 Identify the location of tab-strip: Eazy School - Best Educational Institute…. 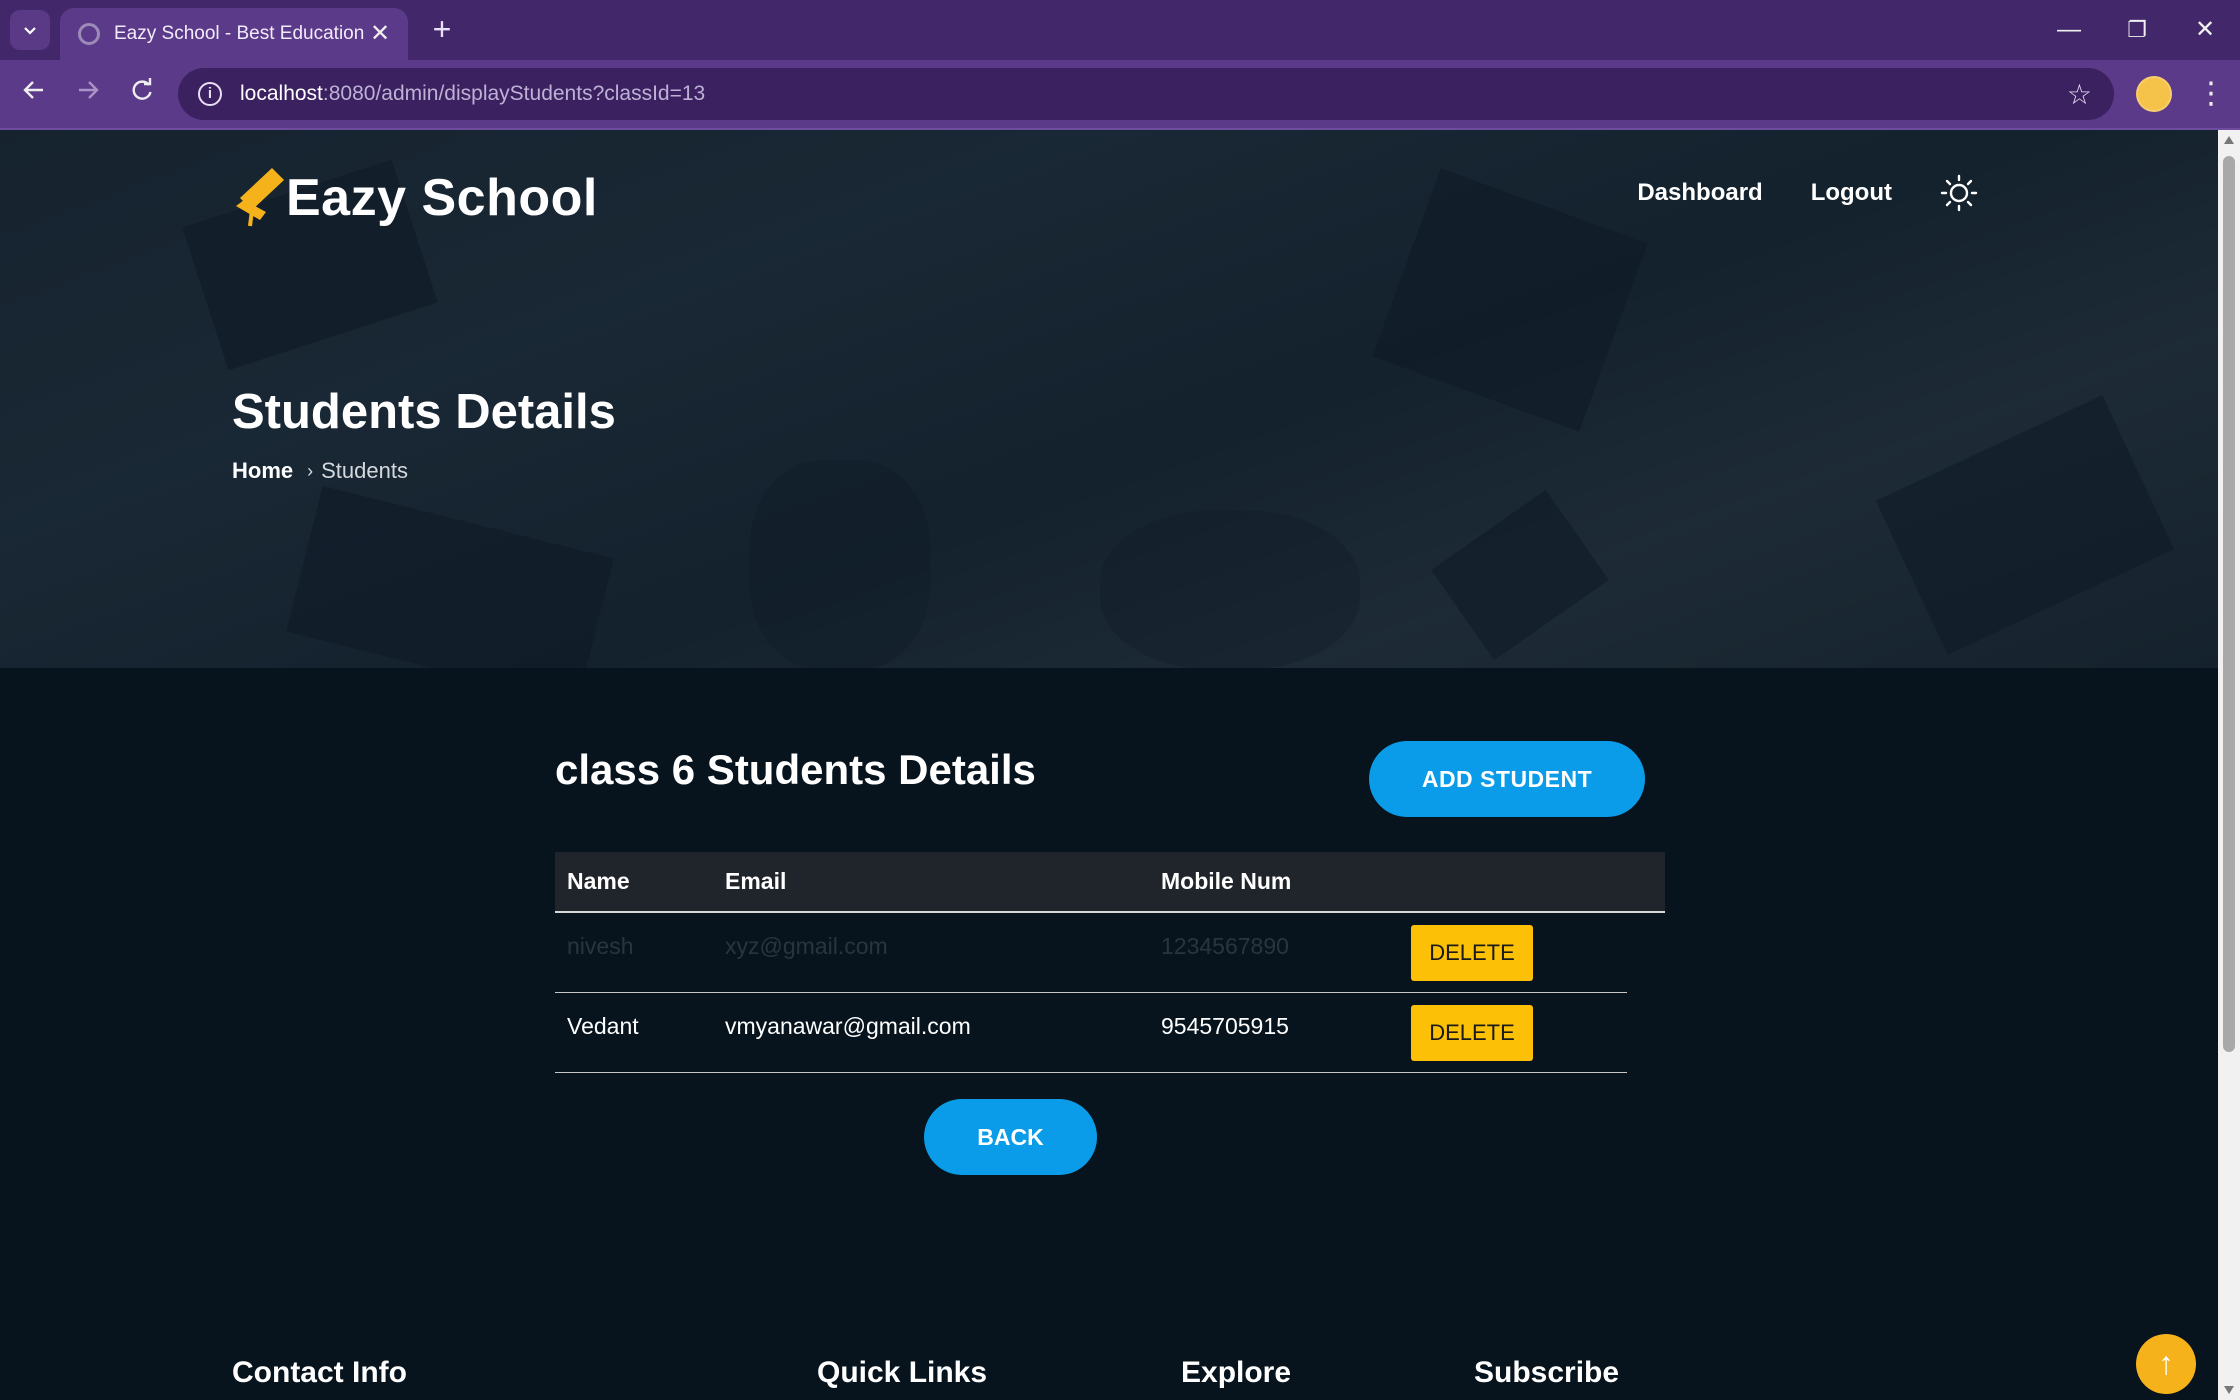
(1120, 30).